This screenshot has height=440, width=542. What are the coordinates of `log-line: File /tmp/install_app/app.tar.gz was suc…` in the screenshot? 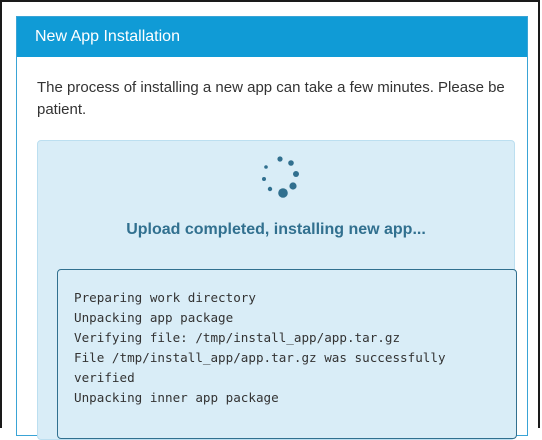 It's located at (264, 367).